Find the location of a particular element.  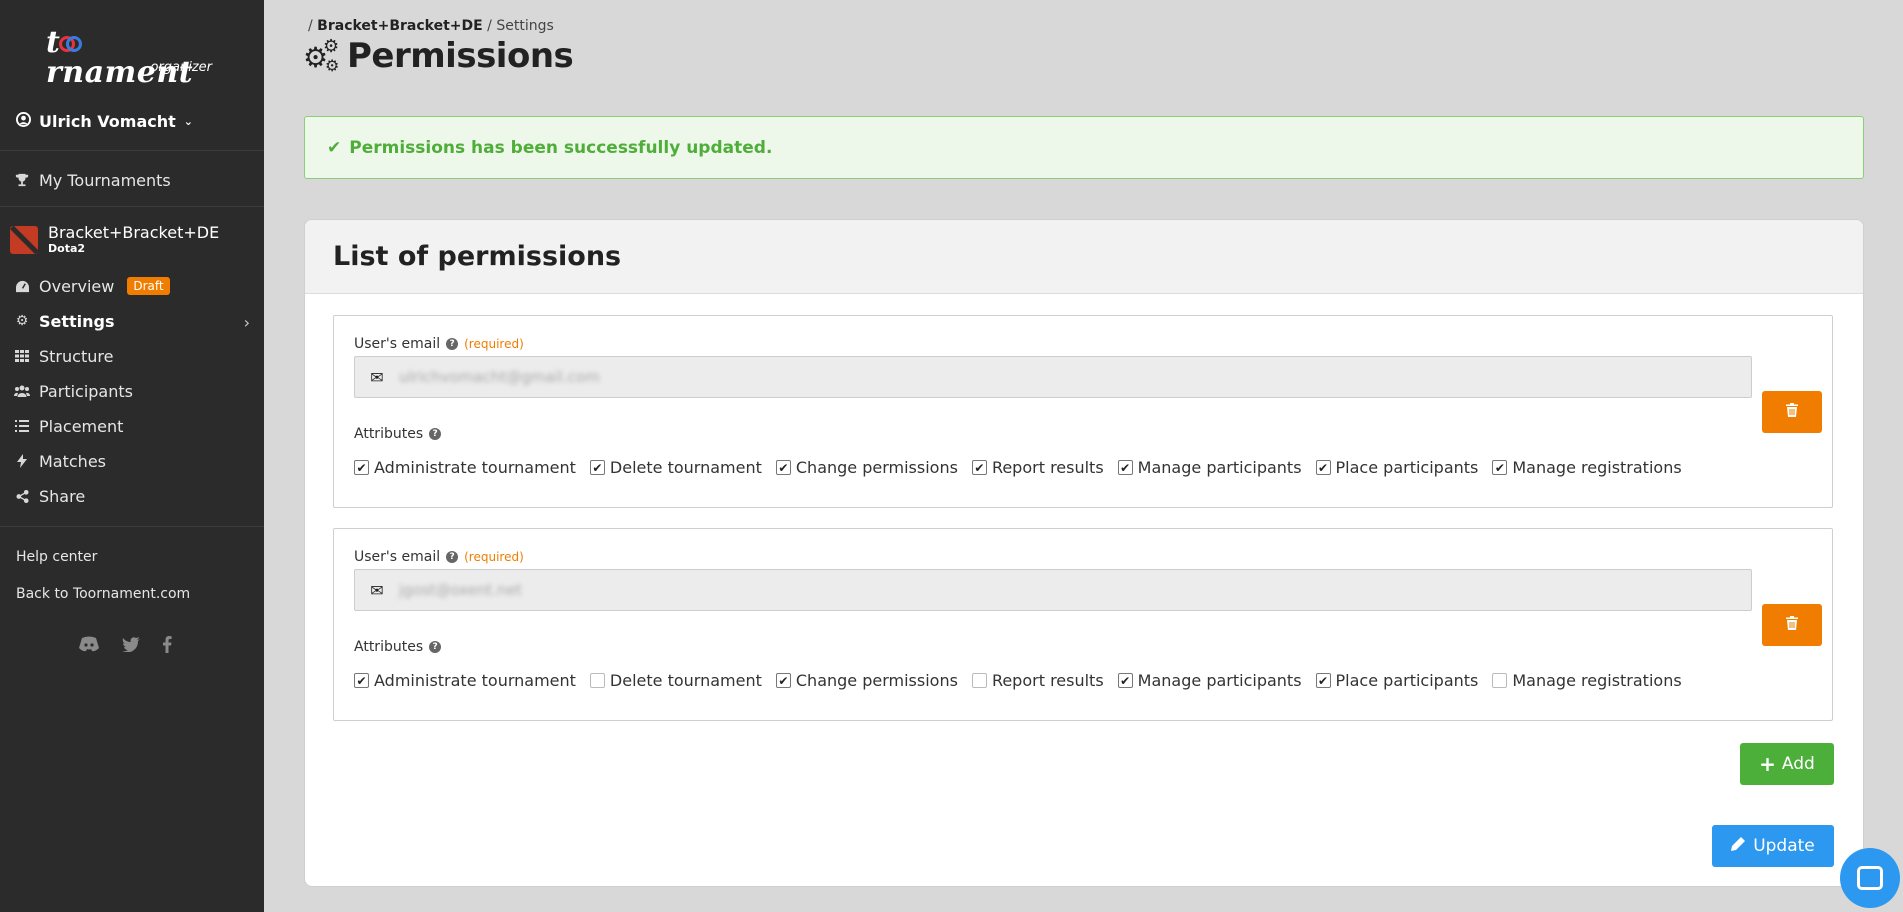

sidebar-item-settings: ⚙ Settings is located at coordinates (64, 321).